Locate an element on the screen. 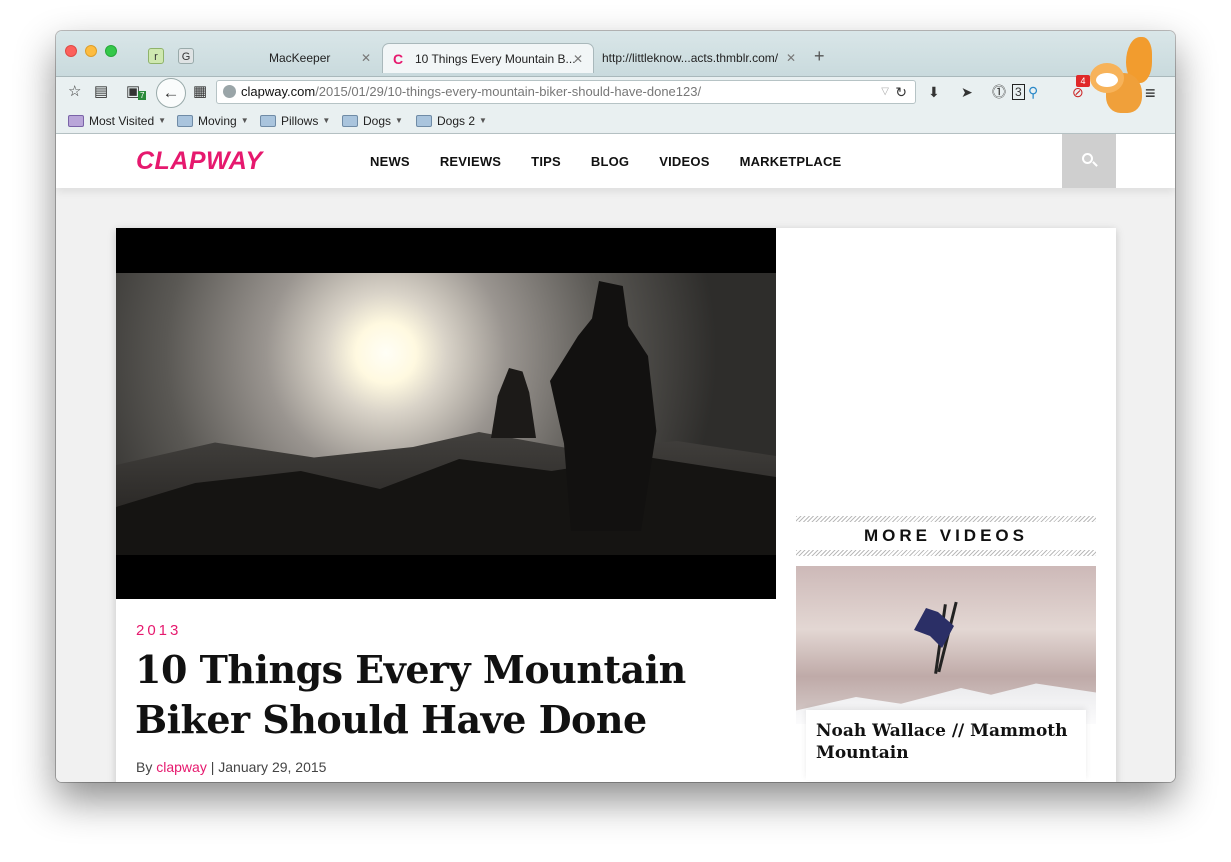 This screenshot has height=862, width=1231. url-host: clapway.com is located at coordinates (278, 91).